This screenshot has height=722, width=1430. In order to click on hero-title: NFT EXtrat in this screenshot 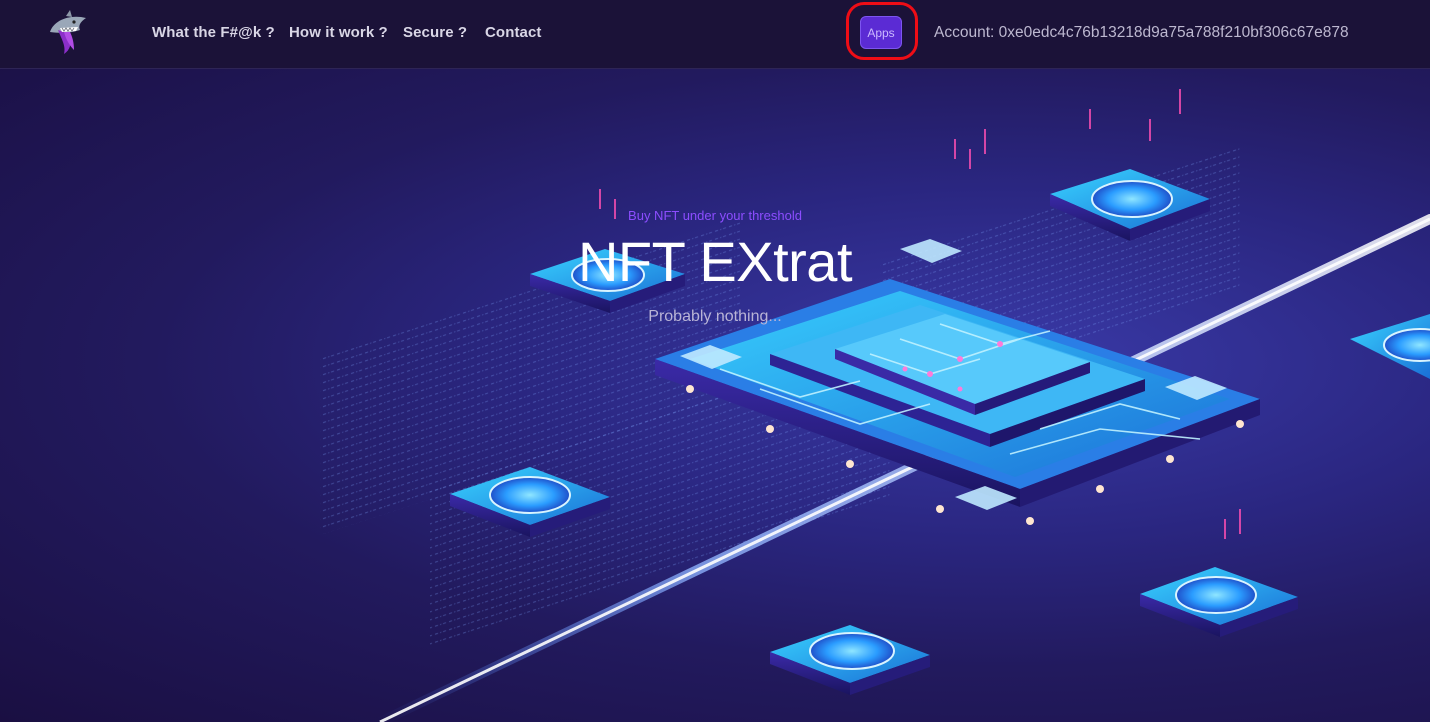, I will do `click(715, 261)`.